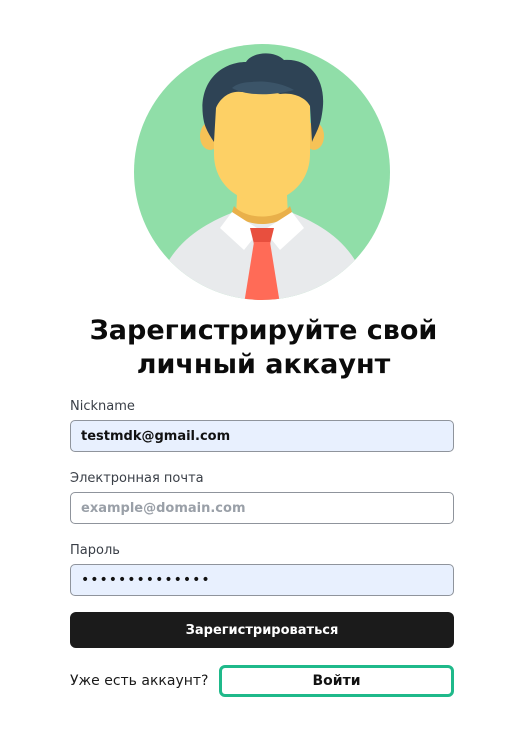 This screenshot has width=527, height=736. What do you see at coordinates (263, 348) in the screenshot?
I see `page-title: Зарегистрируйте свой личный аккаунт` at bounding box center [263, 348].